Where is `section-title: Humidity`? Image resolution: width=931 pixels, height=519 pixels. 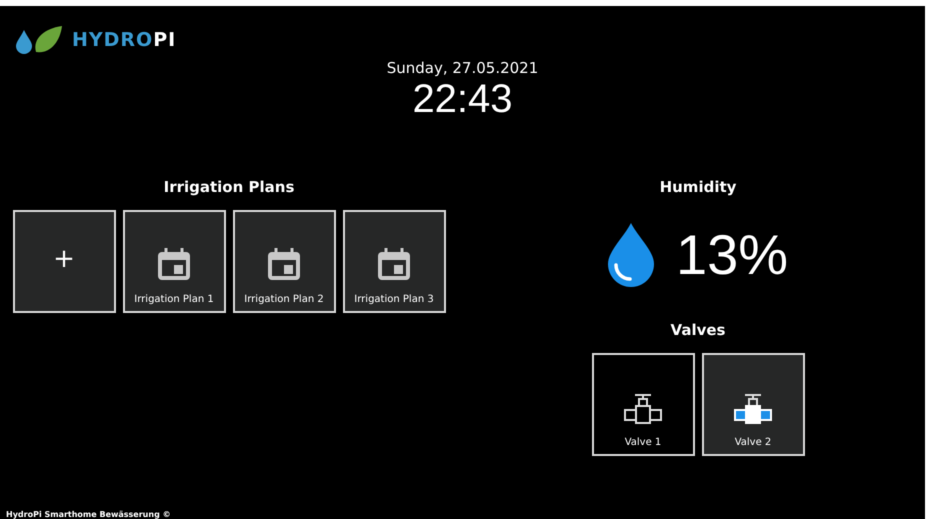 section-title: Humidity is located at coordinates (698, 187).